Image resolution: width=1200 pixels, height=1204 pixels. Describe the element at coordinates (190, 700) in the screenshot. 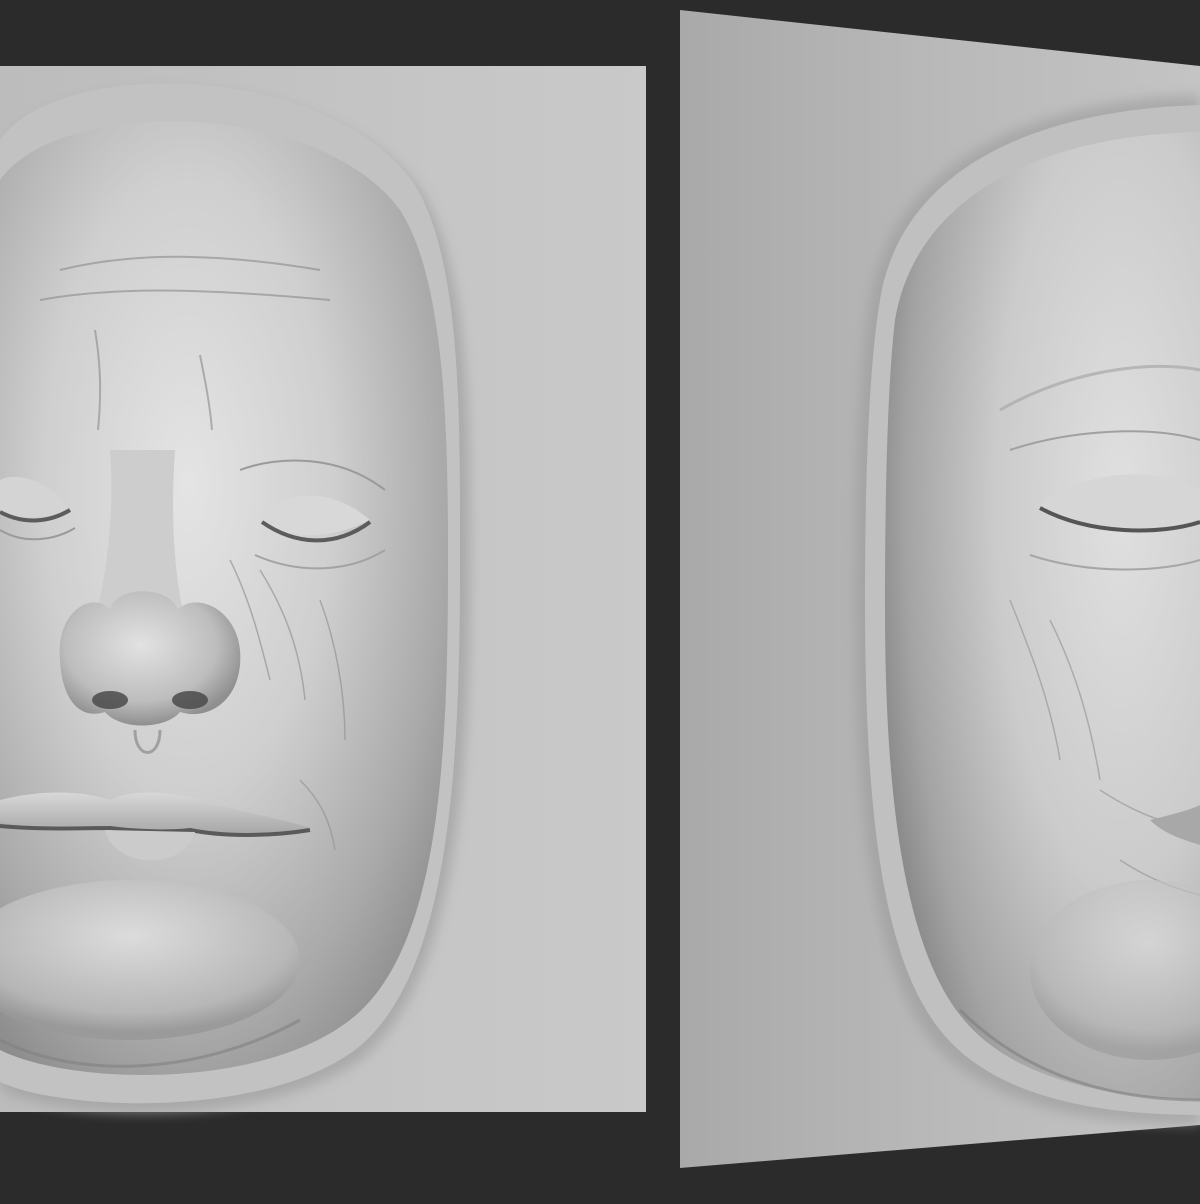

I see `front-nostril-right` at that location.